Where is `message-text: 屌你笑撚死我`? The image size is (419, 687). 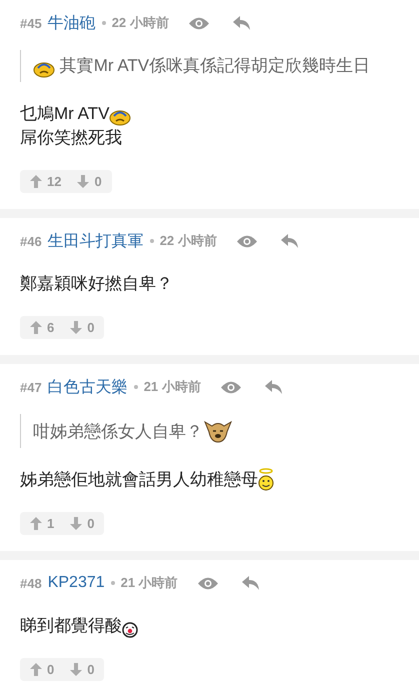
message-text: 屌你笑撚死我 is located at coordinates (71, 138).